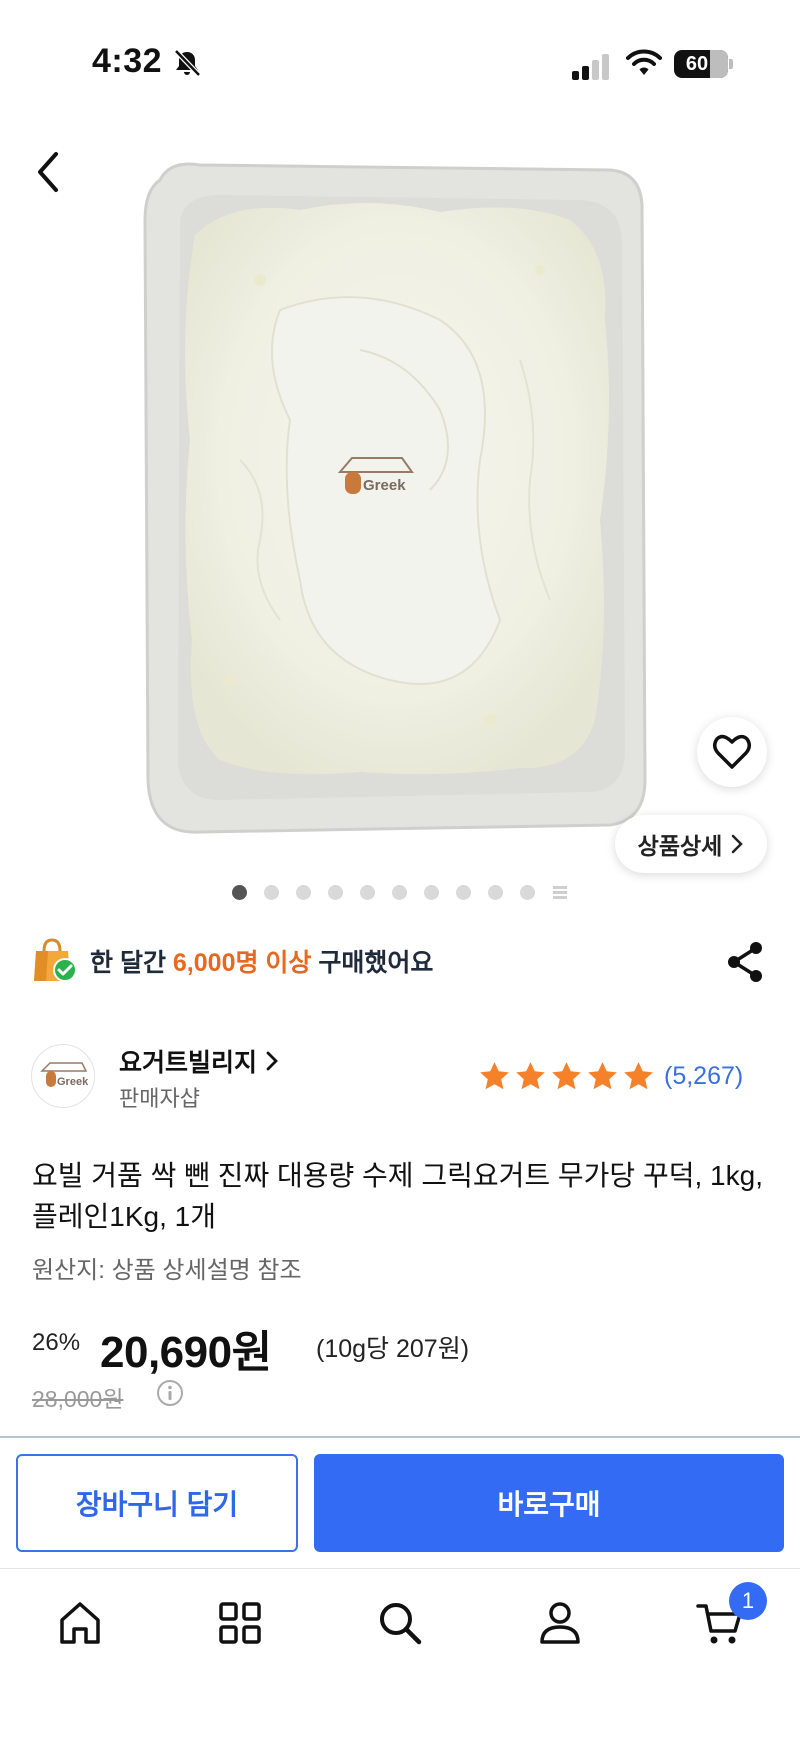 The width and height of the screenshot is (800, 1740). What do you see at coordinates (560, 1623) in the screenshot?
I see `my-page-person-icon` at bounding box center [560, 1623].